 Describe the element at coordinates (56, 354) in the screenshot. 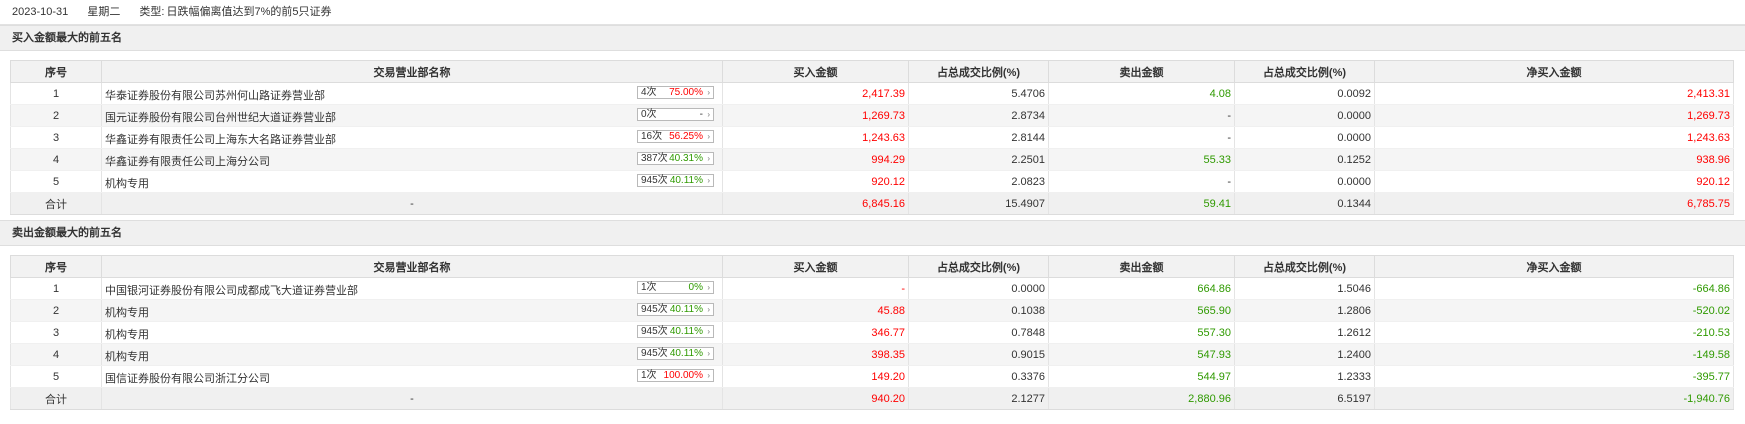

I see `row-index: 4` at that location.